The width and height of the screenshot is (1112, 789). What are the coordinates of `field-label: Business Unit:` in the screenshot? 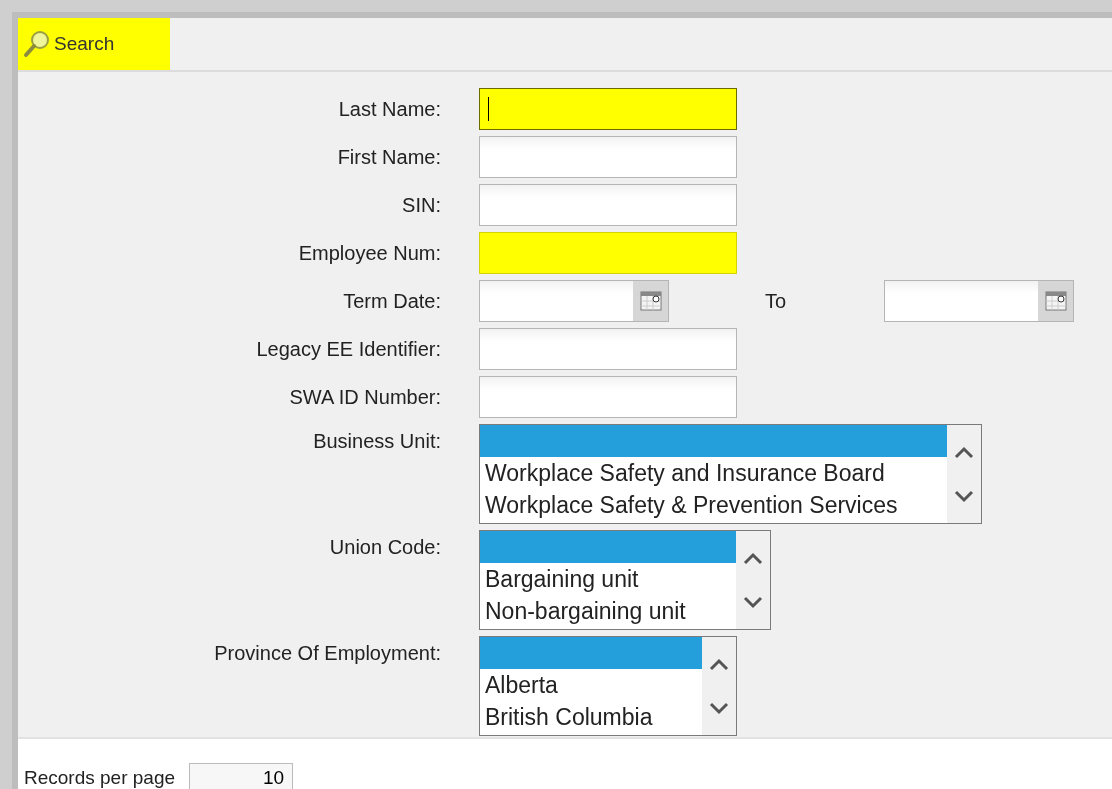 It's located at (377, 441).